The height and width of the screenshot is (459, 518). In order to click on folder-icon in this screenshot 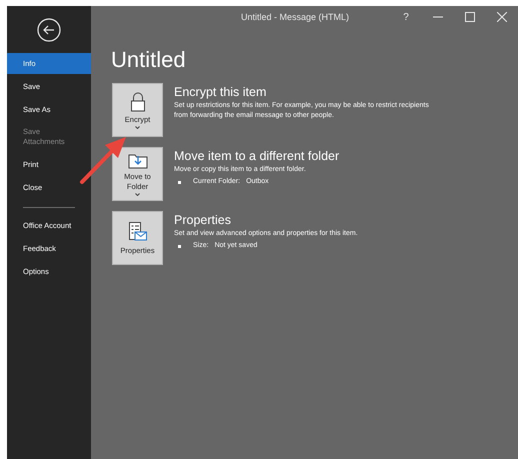, I will do `click(138, 160)`.